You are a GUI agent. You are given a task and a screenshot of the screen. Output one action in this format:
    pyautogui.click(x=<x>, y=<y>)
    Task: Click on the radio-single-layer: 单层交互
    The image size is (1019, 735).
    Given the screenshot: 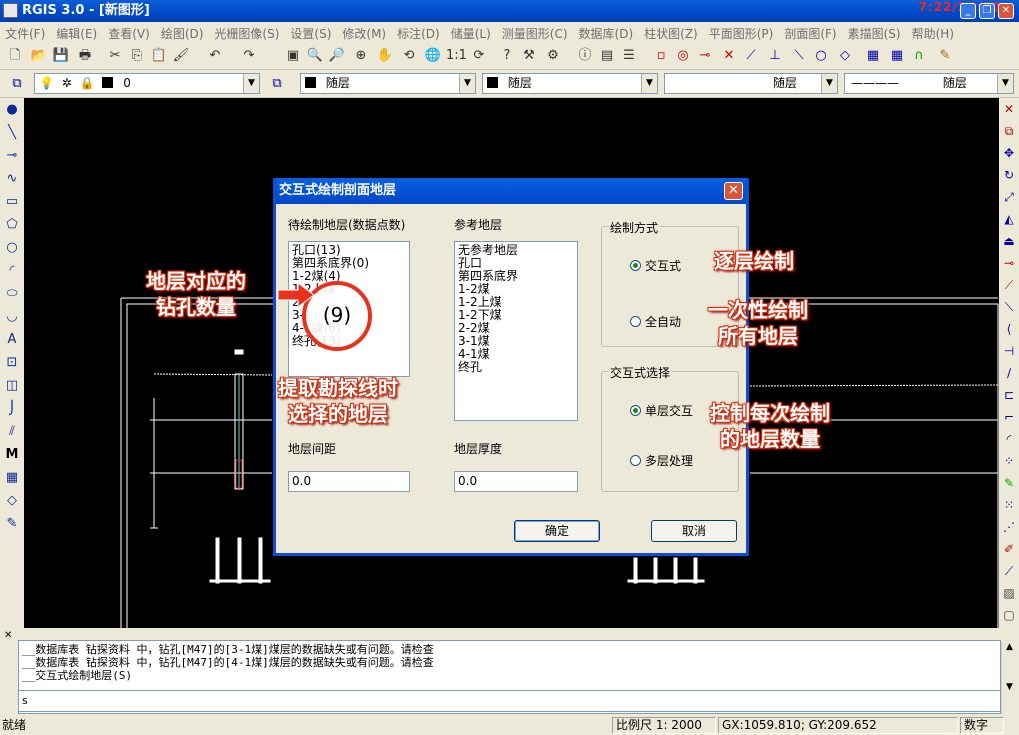 What is the action you would take?
    pyautogui.click(x=661, y=410)
    